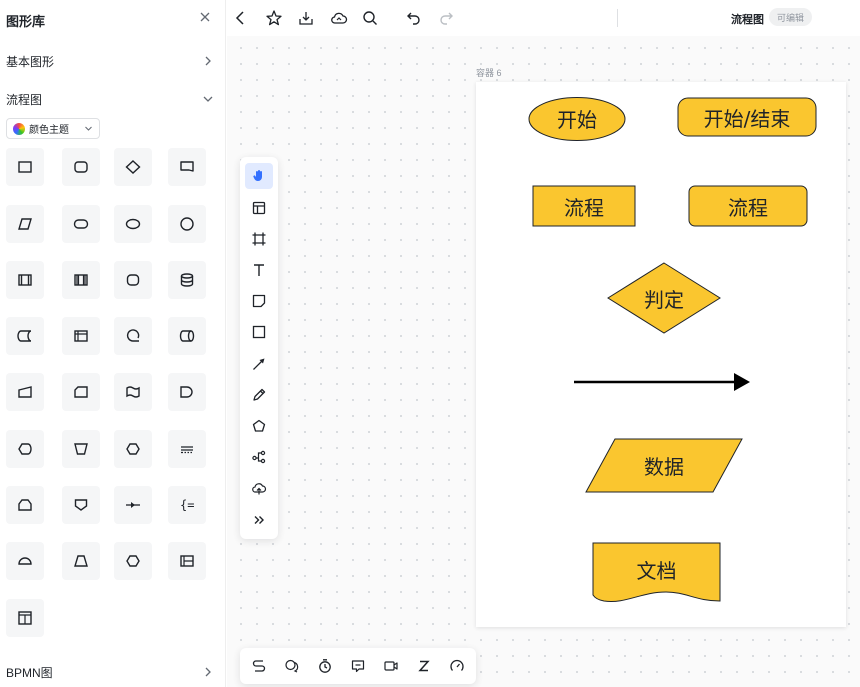 The height and width of the screenshot is (687, 860). What do you see at coordinates (49, 130) in the screenshot?
I see `color-theme-label: 颜色主题` at bounding box center [49, 130].